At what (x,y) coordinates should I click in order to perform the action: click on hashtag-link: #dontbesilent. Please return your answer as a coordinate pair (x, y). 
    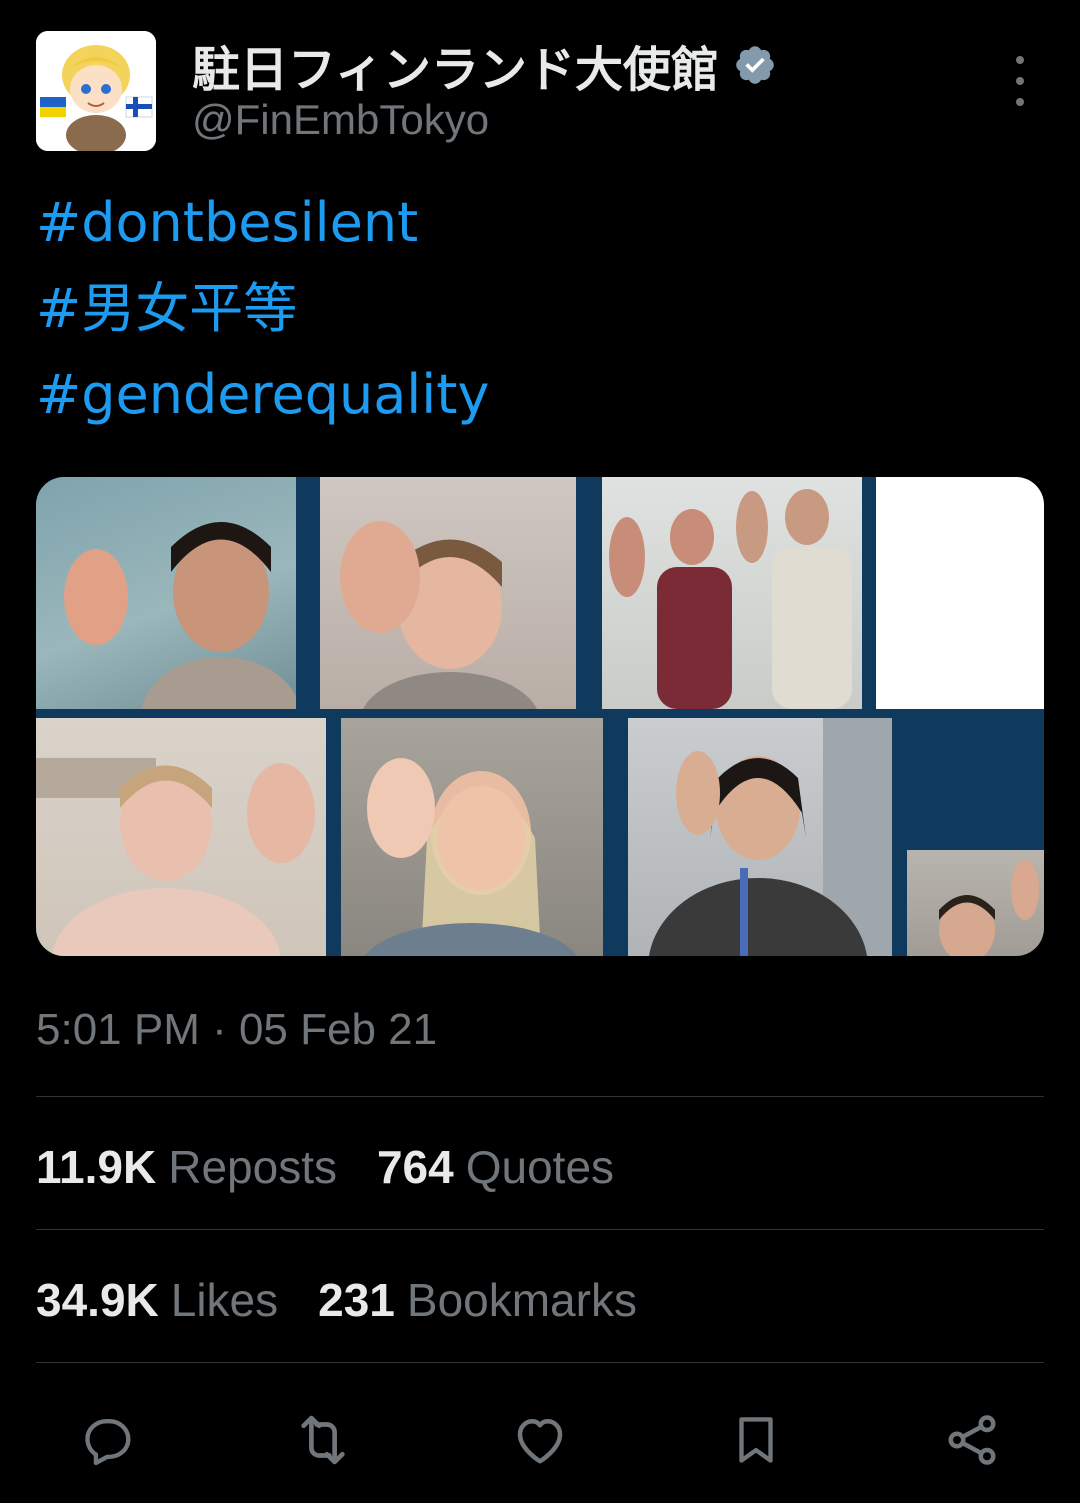
    Looking at the image, I should click on (262, 223).